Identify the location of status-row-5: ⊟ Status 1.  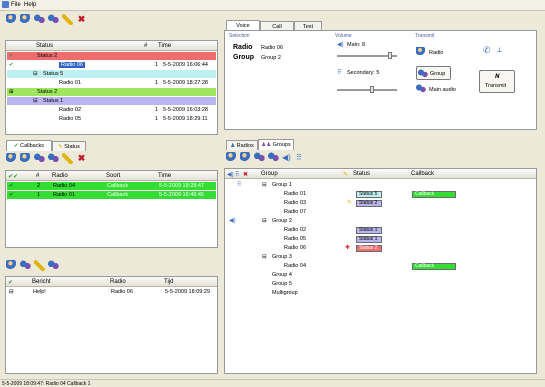
(111, 101).